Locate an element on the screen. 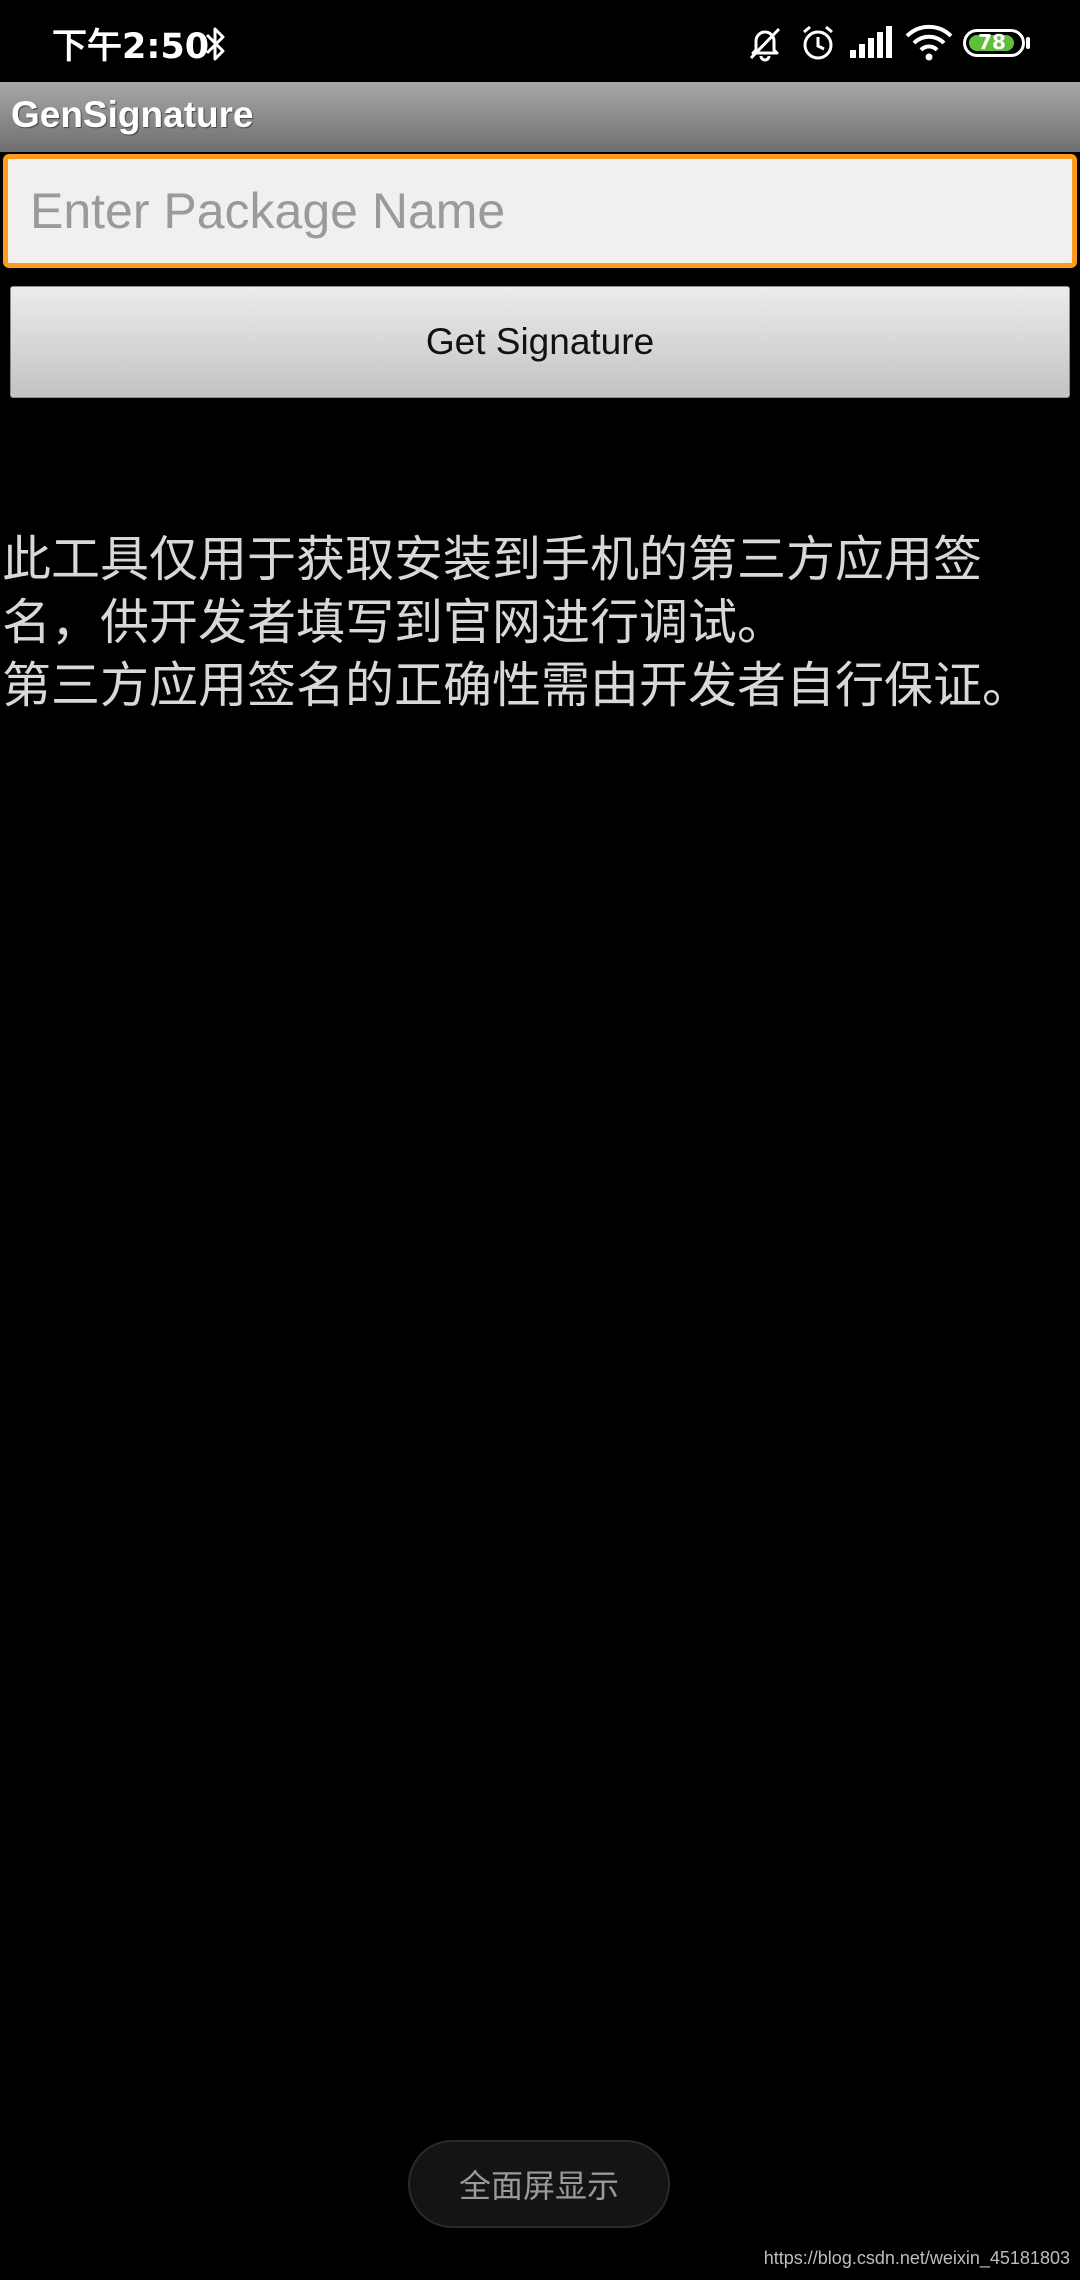  status-time: 下午2:50 is located at coordinates (131, 47).